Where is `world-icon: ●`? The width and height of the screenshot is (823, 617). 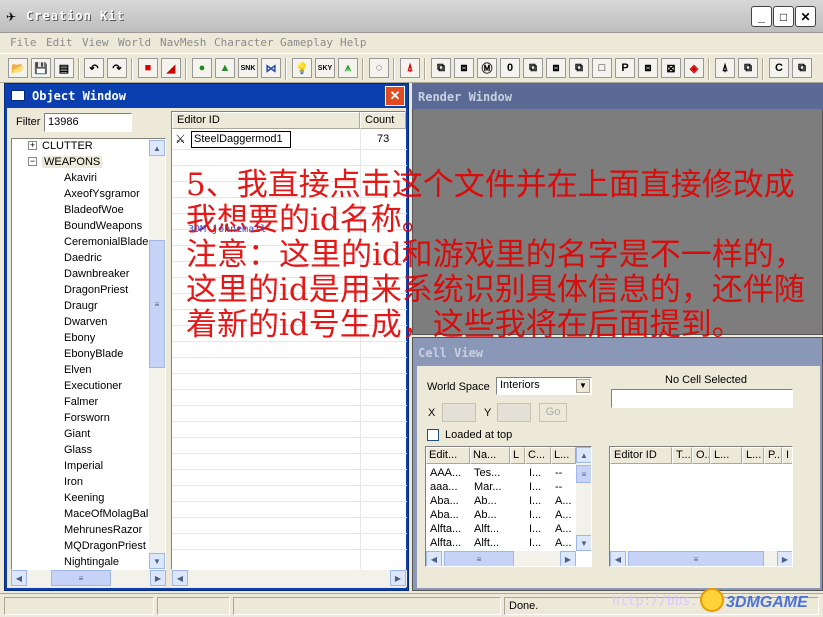
world-icon: ● is located at coordinates (202, 68).